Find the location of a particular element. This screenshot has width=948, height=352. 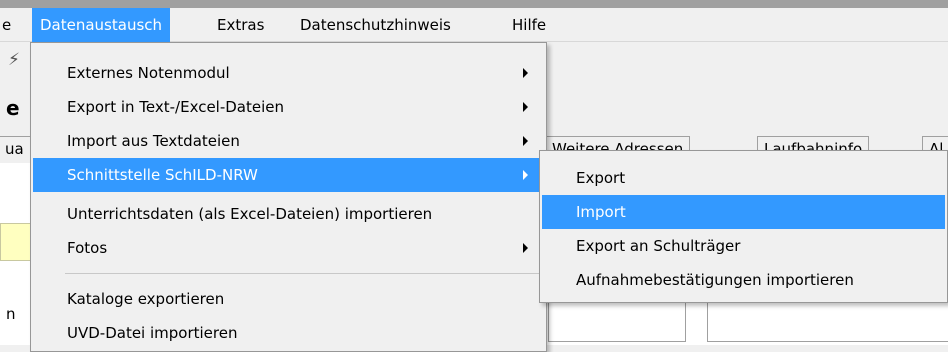

toolbar-icon: ⚡ is located at coordinates (14, 60).